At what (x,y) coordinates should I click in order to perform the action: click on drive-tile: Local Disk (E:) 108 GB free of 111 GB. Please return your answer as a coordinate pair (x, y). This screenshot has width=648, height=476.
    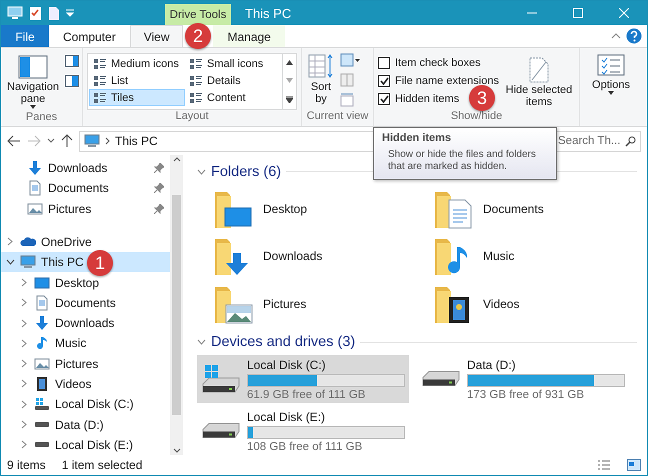
    Looking at the image, I should click on (303, 431).